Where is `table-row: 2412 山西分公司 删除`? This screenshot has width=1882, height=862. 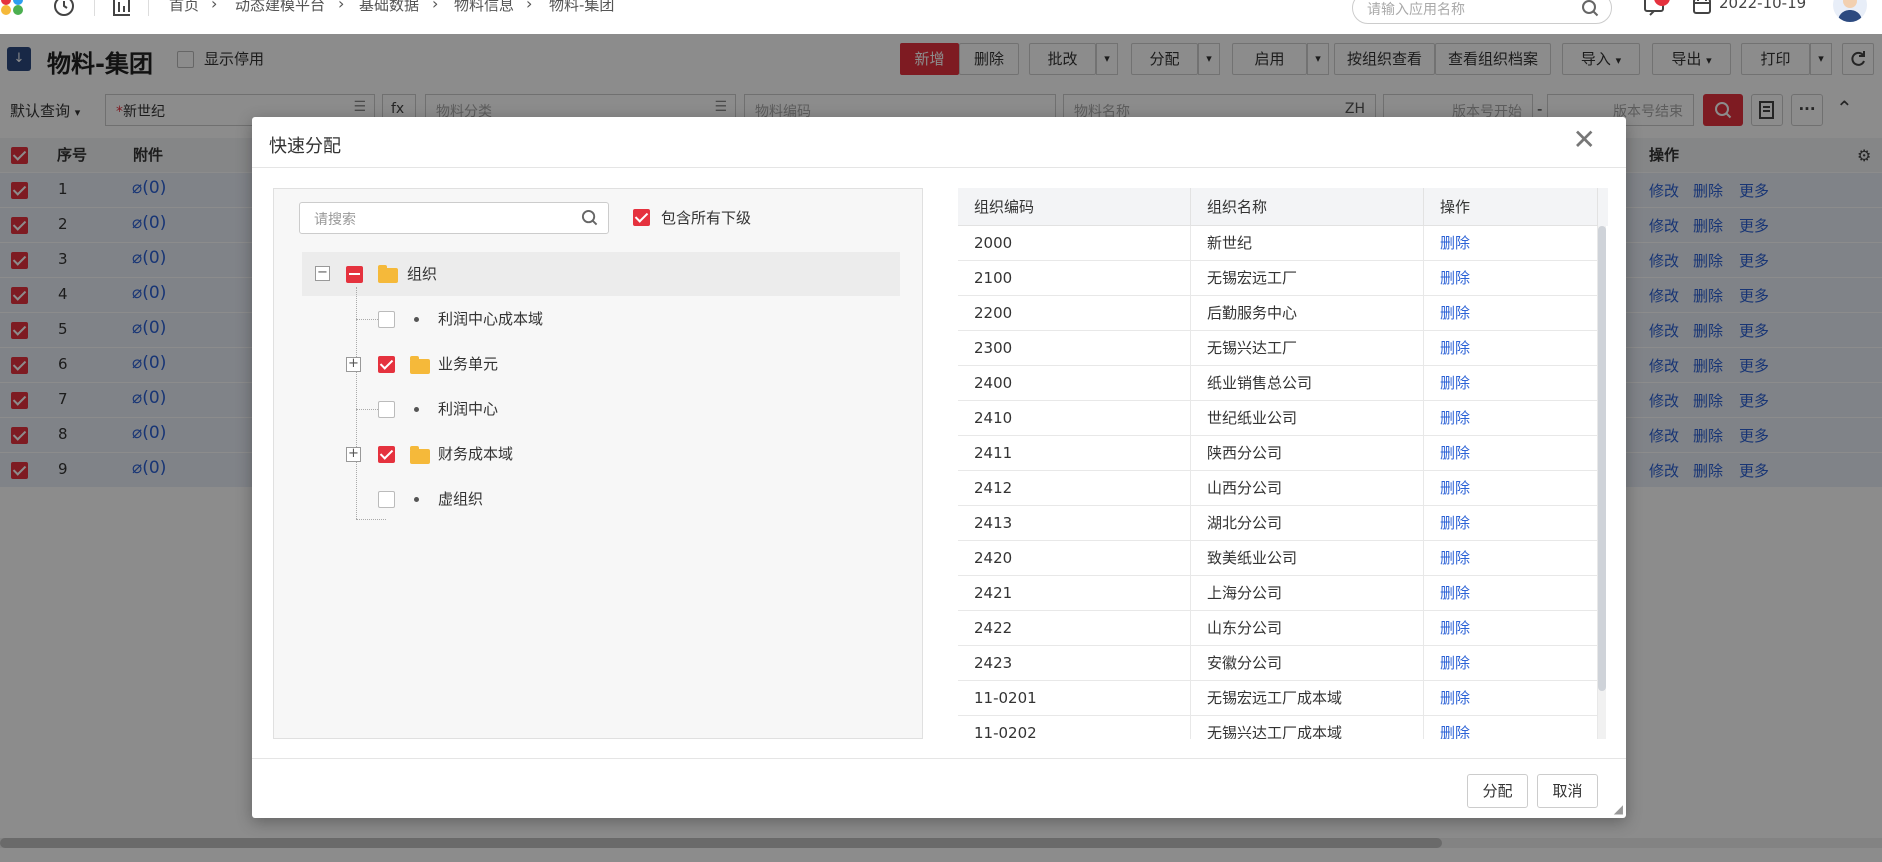
table-row: 2412 山西分公司 删除 is located at coordinates (1278, 488).